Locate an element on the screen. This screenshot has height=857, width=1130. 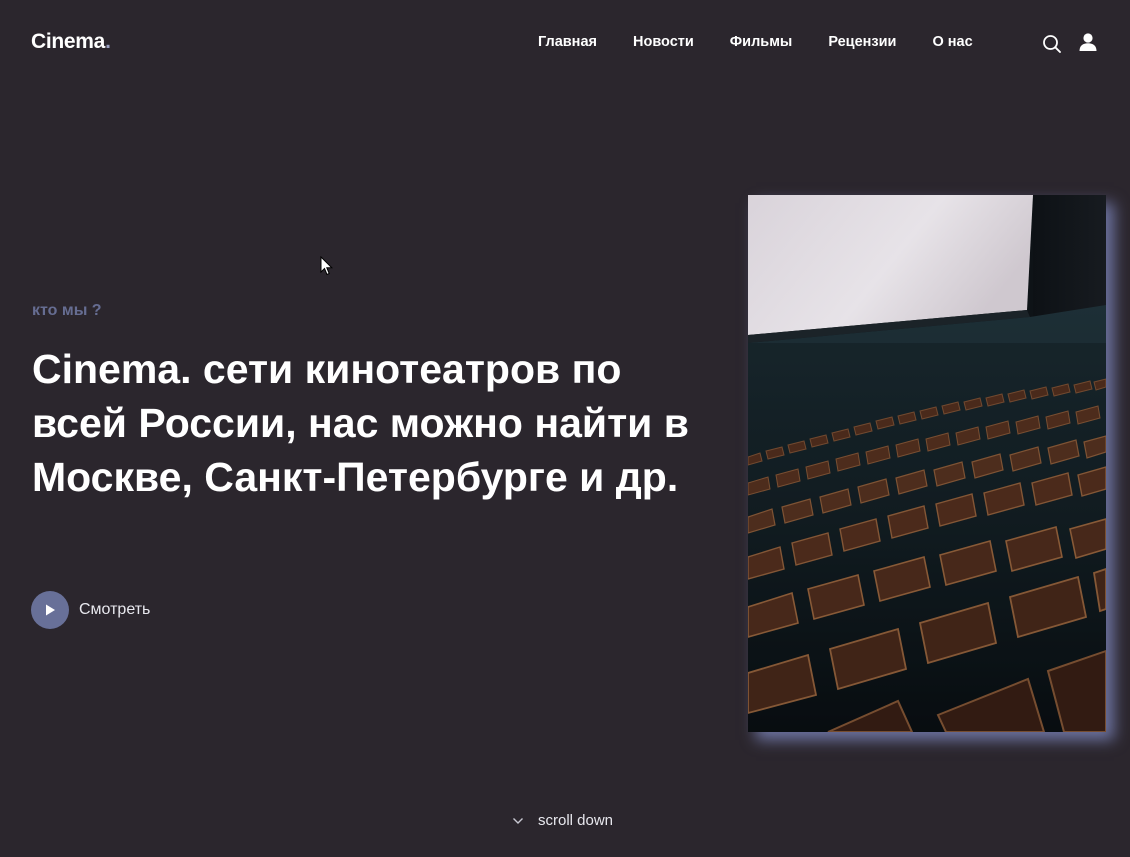
play-icon is located at coordinates (50, 610).